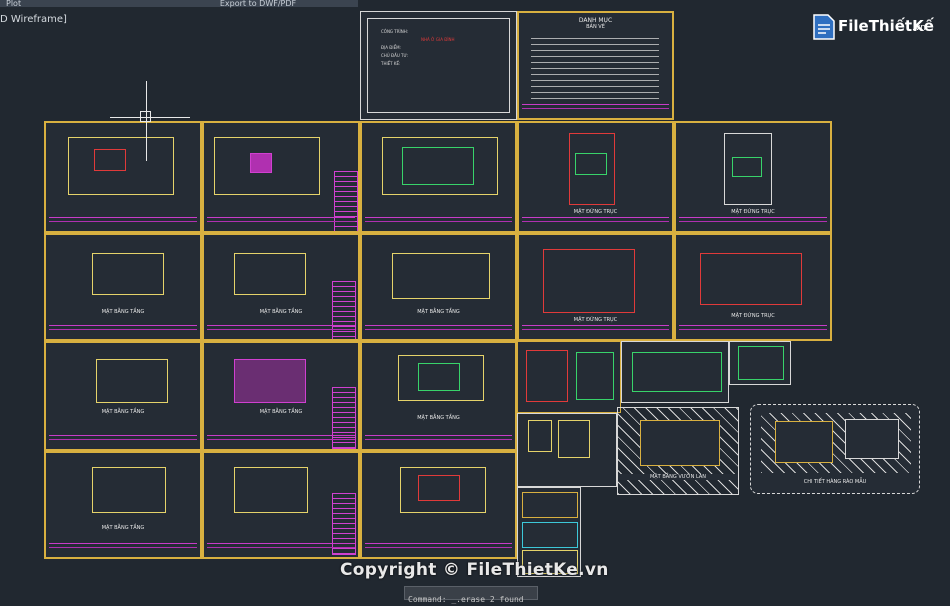 The height and width of the screenshot is (606, 950). Describe the element at coordinates (395, 55) in the screenshot. I see `cover-line: CHỦ ĐẦU TƯ:` at that location.